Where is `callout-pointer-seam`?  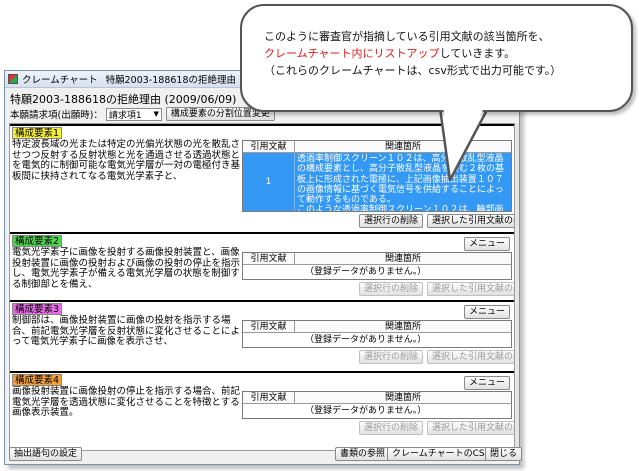 callout-pointer-seam is located at coordinates (464, 139).